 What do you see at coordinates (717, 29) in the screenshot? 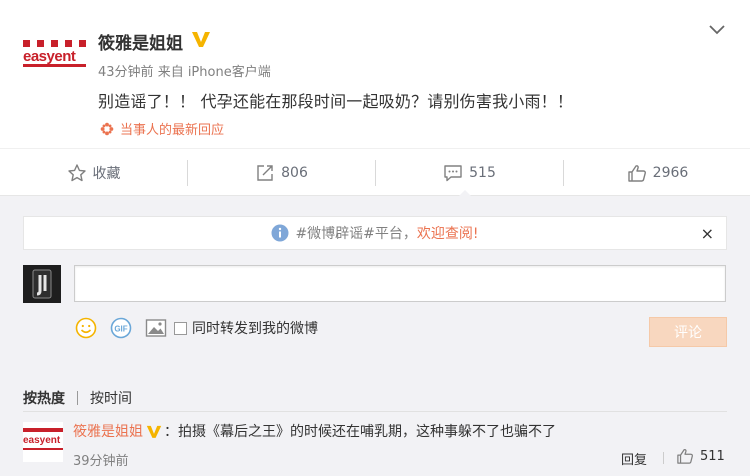
I see `chevron-down-icon` at bounding box center [717, 29].